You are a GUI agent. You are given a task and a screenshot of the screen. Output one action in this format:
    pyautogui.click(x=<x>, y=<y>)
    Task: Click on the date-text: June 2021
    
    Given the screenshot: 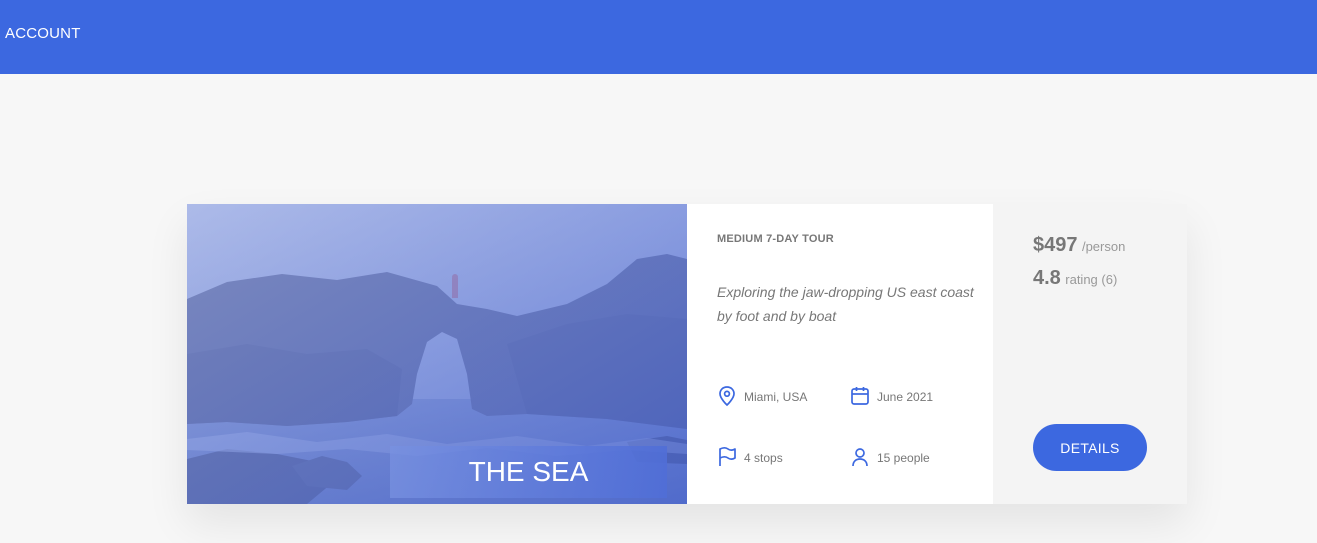 What is the action you would take?
    pyautogui.click(x=905, y=397)
    